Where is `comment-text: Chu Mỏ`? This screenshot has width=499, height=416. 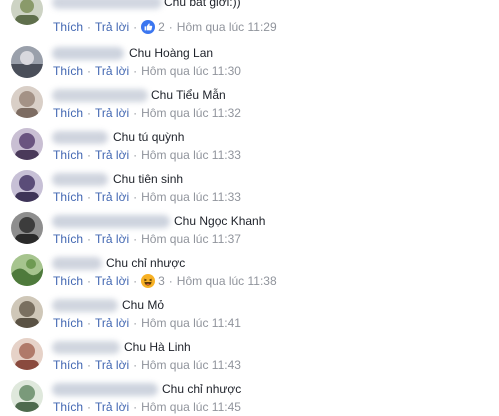 comment-text: Chu Mỏ is located at coordinates (143, 305).